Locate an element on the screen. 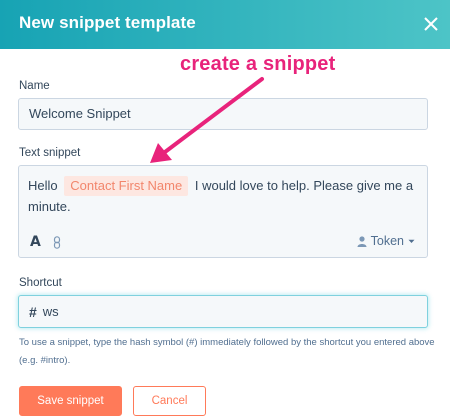 This screenshot has width=450, height=420. chevron-down-icon is located at coordinates (411, 241).